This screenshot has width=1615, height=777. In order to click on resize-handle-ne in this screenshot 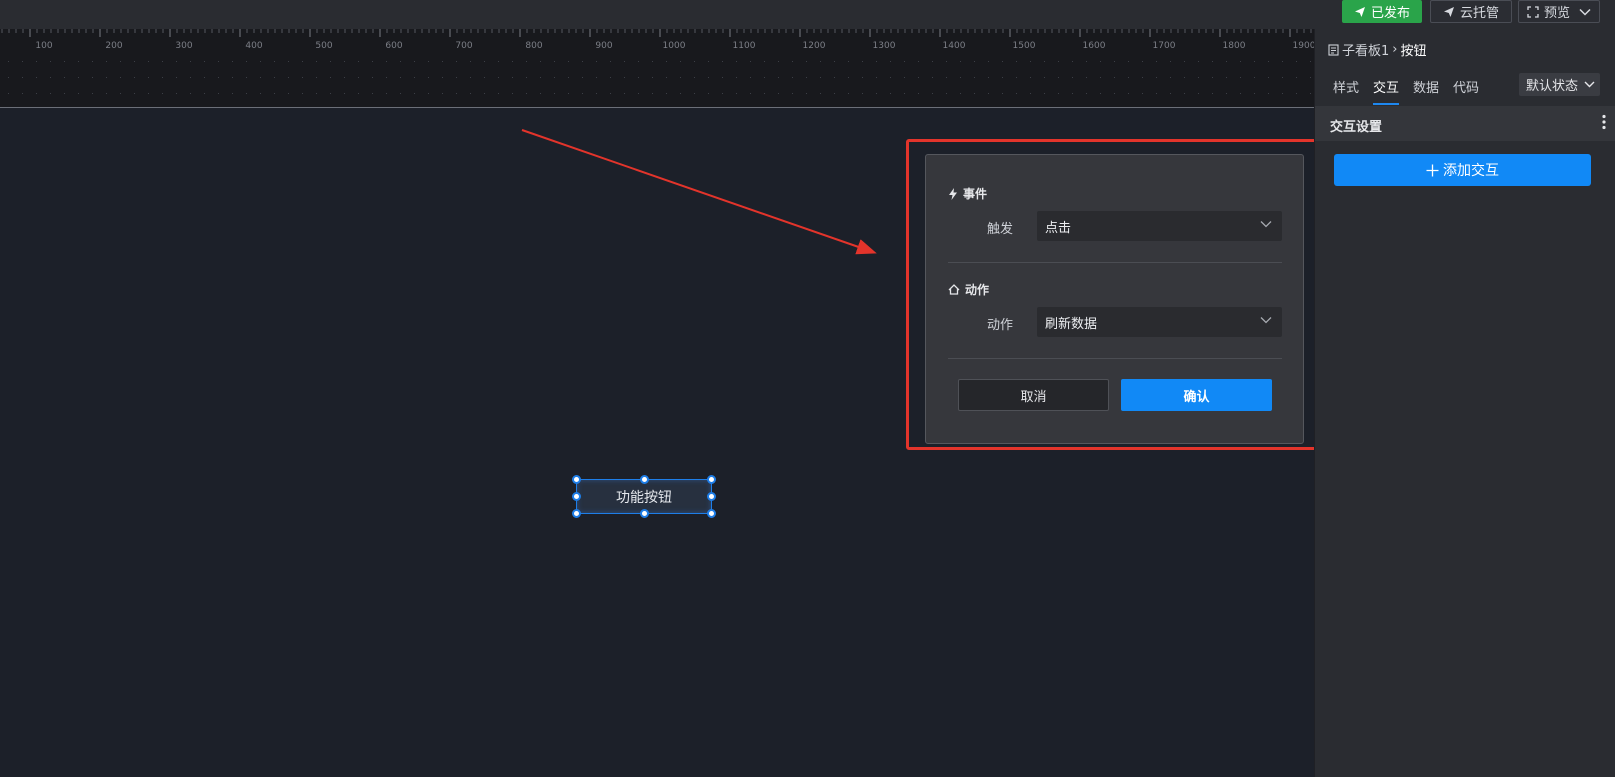, I will do `click(711, 479)`.